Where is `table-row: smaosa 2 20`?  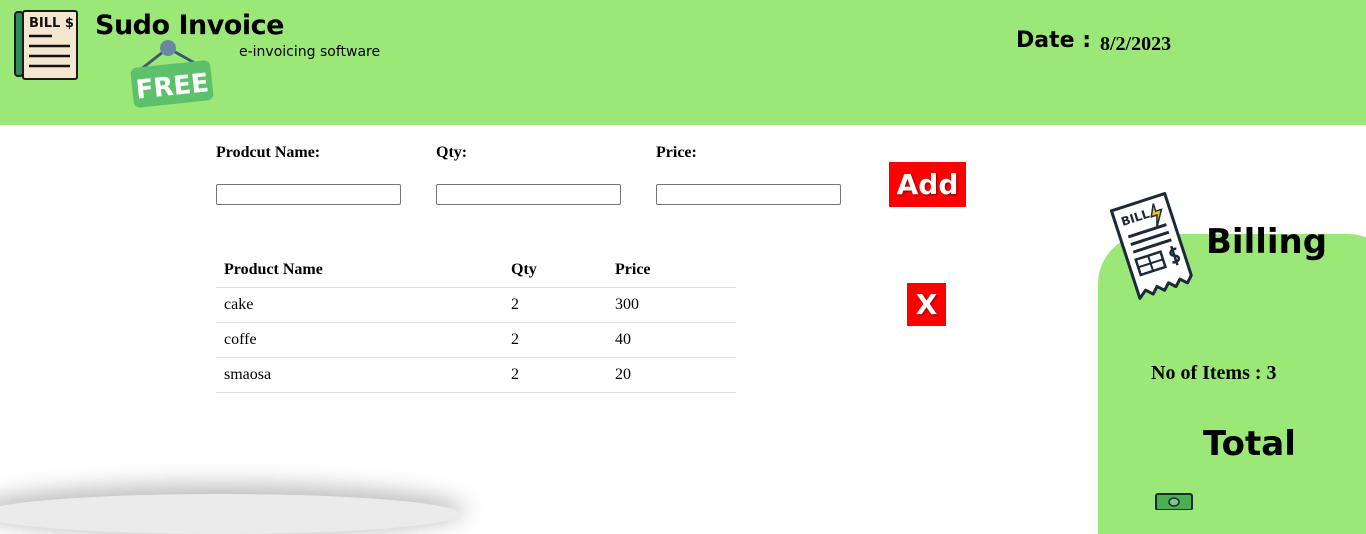
table-row: smaosa 2 20 is located at coordinates (476, 375).